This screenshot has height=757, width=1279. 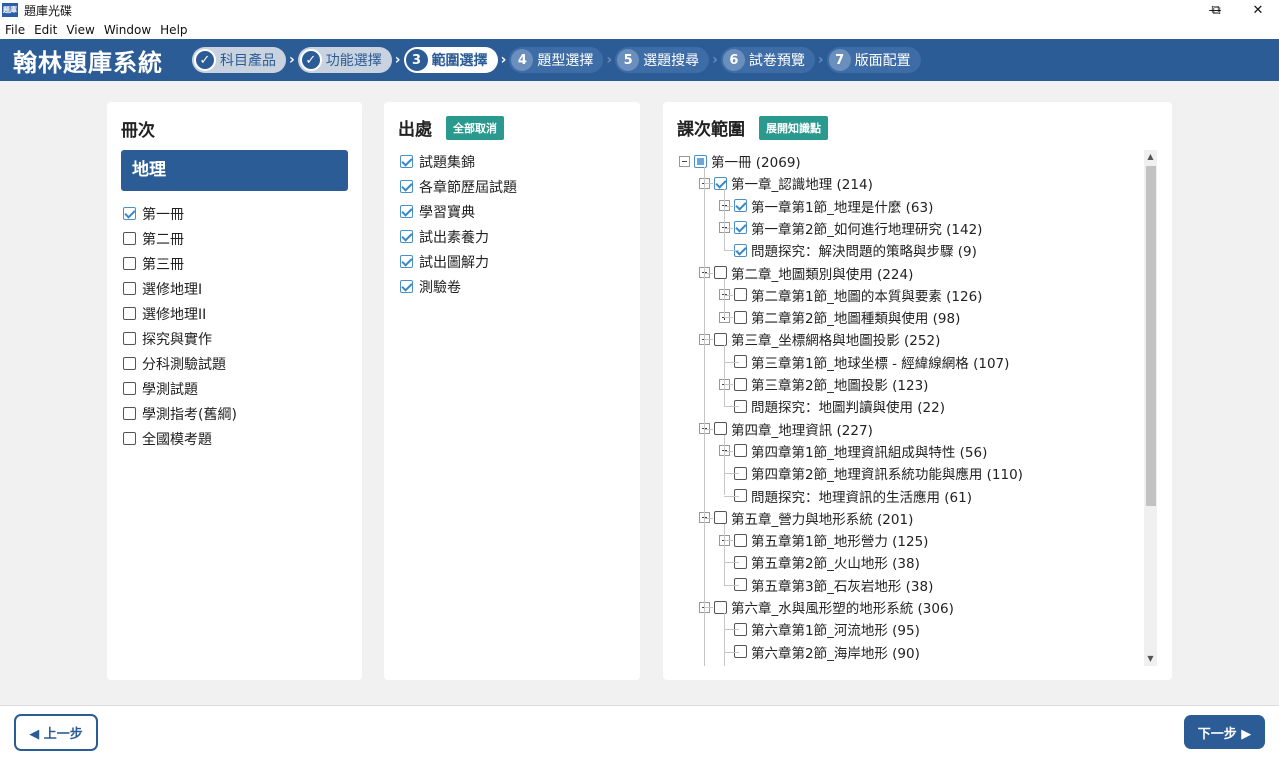 What do you see at coordinates (180, 363) in the screenshot?
I see `volume-item: 分科測驗試題` at bounding box center [180, 363].